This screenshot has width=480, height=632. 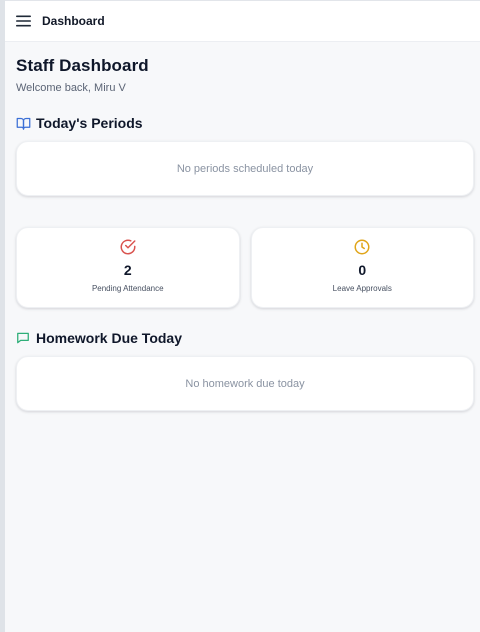 I want to click on page-title: Staff Dashboard, so click(x=82, y=65).